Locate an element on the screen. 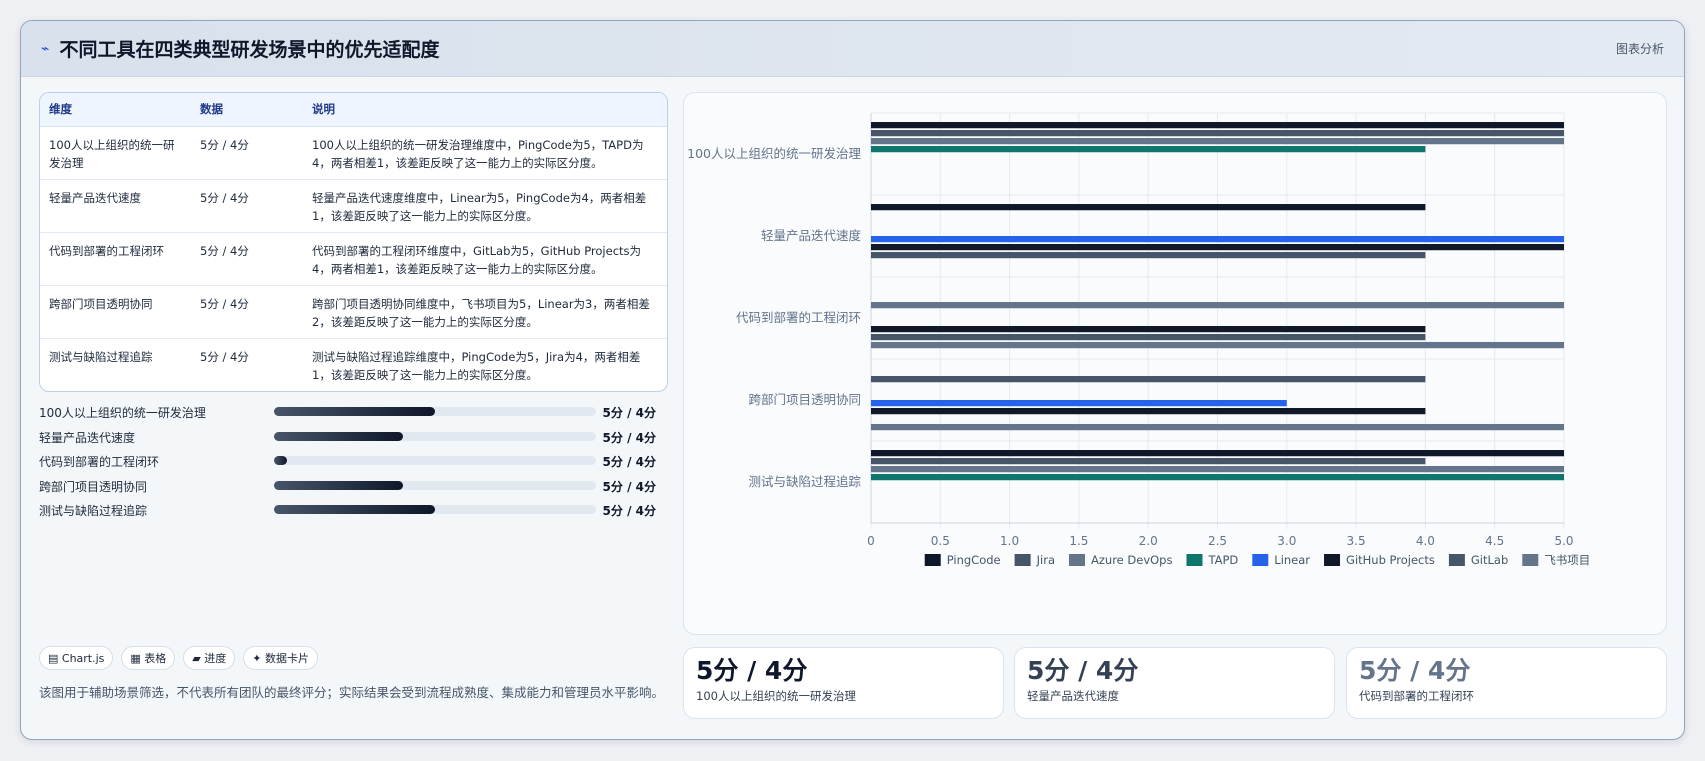  x-tick-label: 2.0 is located at coordinates (1148, 541).